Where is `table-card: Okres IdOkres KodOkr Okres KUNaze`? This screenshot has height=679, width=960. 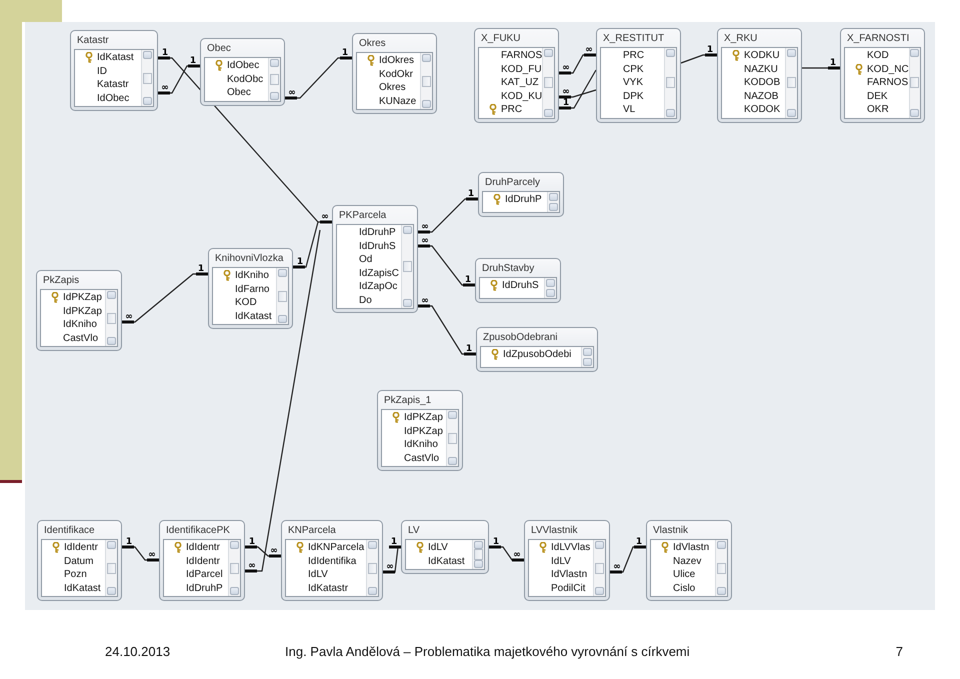 table-card: Okres IdOkres KodOkr Okres KUNaze is located at coordinates (394, 73).